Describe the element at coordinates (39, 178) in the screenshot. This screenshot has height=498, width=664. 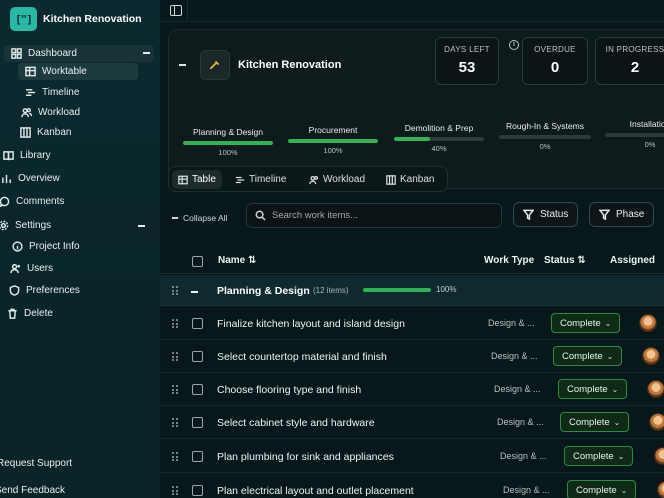
I see `sidebar-item-label: Overview` at that location.